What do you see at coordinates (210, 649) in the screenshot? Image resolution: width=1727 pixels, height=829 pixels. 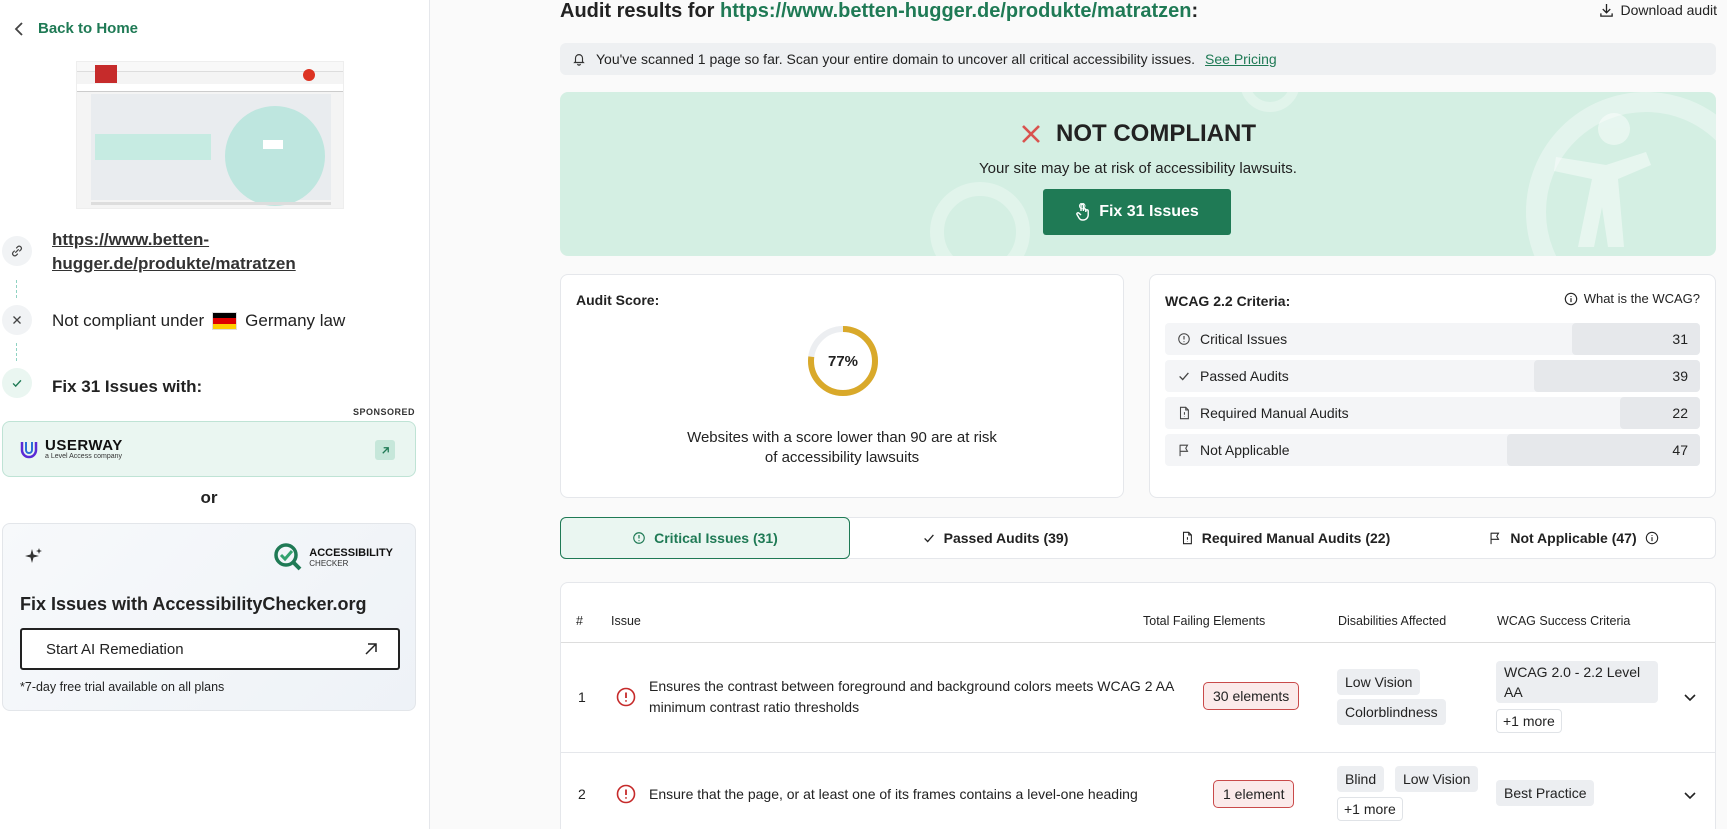 I see `start-ai-remediation-button: Start AI Remediation` at bounding box center [210, 649].